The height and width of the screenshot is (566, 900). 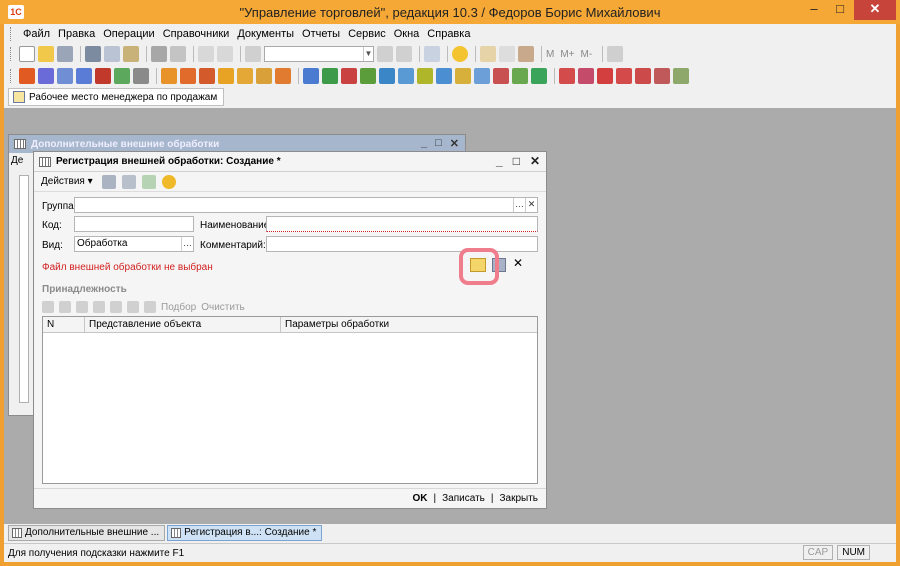 I want to click on task-registration: Регистрация в...: Создание *, so click(x=245, y=533).